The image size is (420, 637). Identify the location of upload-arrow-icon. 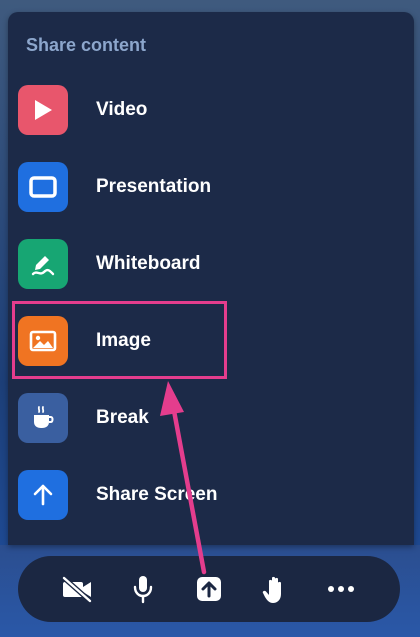
(43, 495).